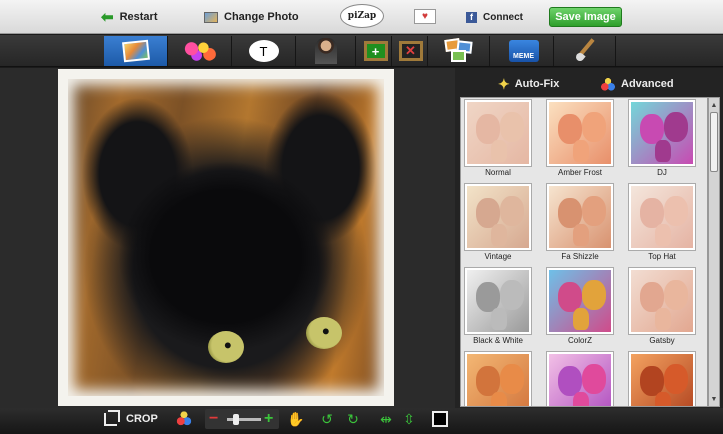 The image size is (723, 434). Describe the element at coordinates (714, 105) in the screenshot. I see `scroll-up-icon: ▲` at that location.